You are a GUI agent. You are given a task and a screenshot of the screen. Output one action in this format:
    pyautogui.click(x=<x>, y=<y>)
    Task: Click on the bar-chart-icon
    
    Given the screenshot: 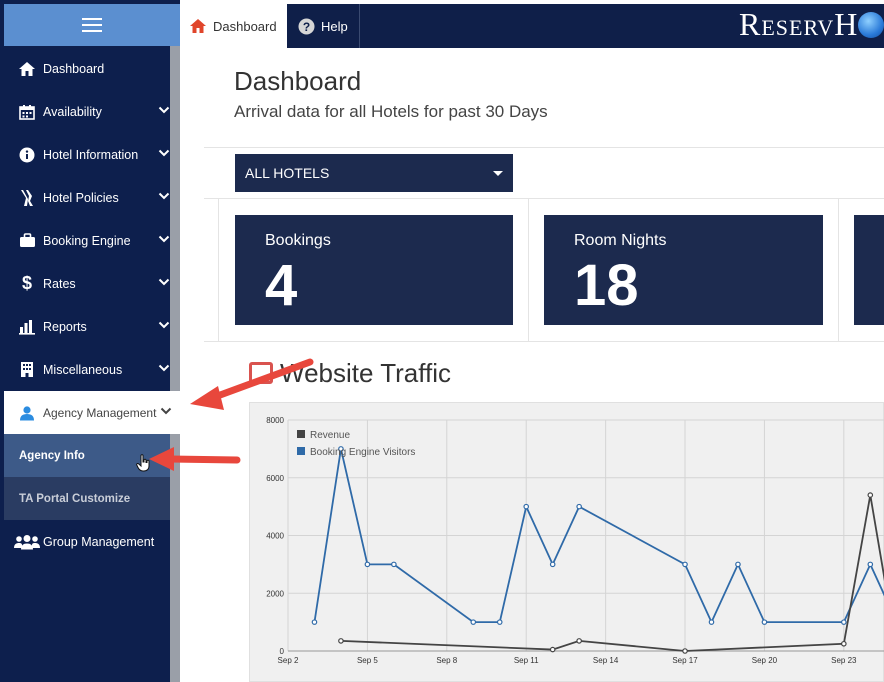 What is the action you would take?
    pyautogui.click(x=27, y=327)
    